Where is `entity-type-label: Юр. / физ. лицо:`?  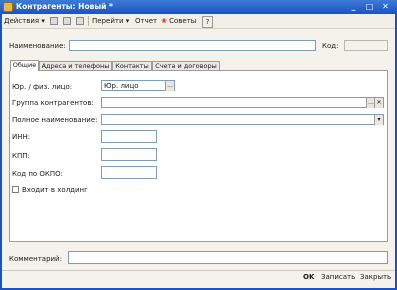 entity-type-label: Юр. / физ. лицо: is located at coordinates (42, 87).